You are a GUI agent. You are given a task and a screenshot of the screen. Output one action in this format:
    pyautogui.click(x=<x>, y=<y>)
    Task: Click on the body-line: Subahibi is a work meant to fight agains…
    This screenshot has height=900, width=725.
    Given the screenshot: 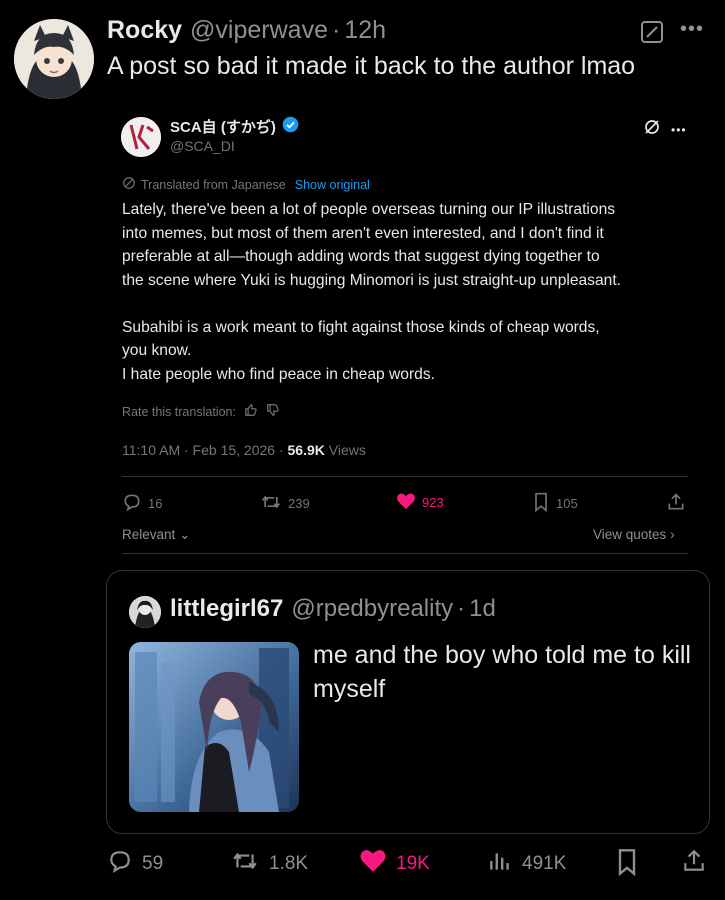 What is the action you would take?
    pyautogui.click(x=361, y=327)
    